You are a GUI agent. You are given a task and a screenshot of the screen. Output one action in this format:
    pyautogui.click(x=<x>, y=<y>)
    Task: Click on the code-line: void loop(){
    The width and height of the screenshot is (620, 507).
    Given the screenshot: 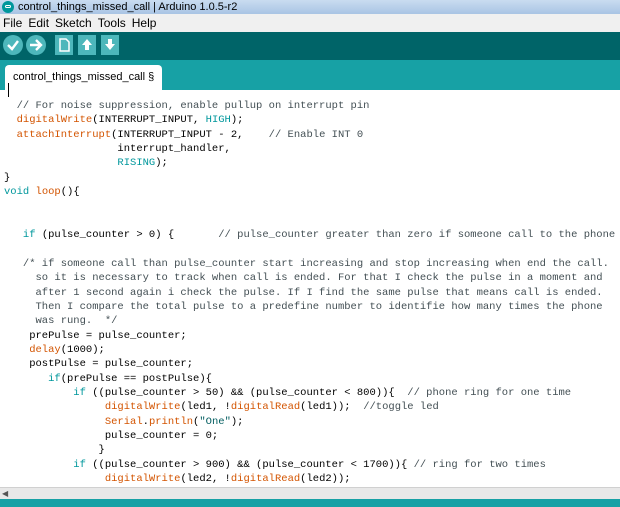 What is the action you would take?
    pyautogui.click(x=42, y=192)
    